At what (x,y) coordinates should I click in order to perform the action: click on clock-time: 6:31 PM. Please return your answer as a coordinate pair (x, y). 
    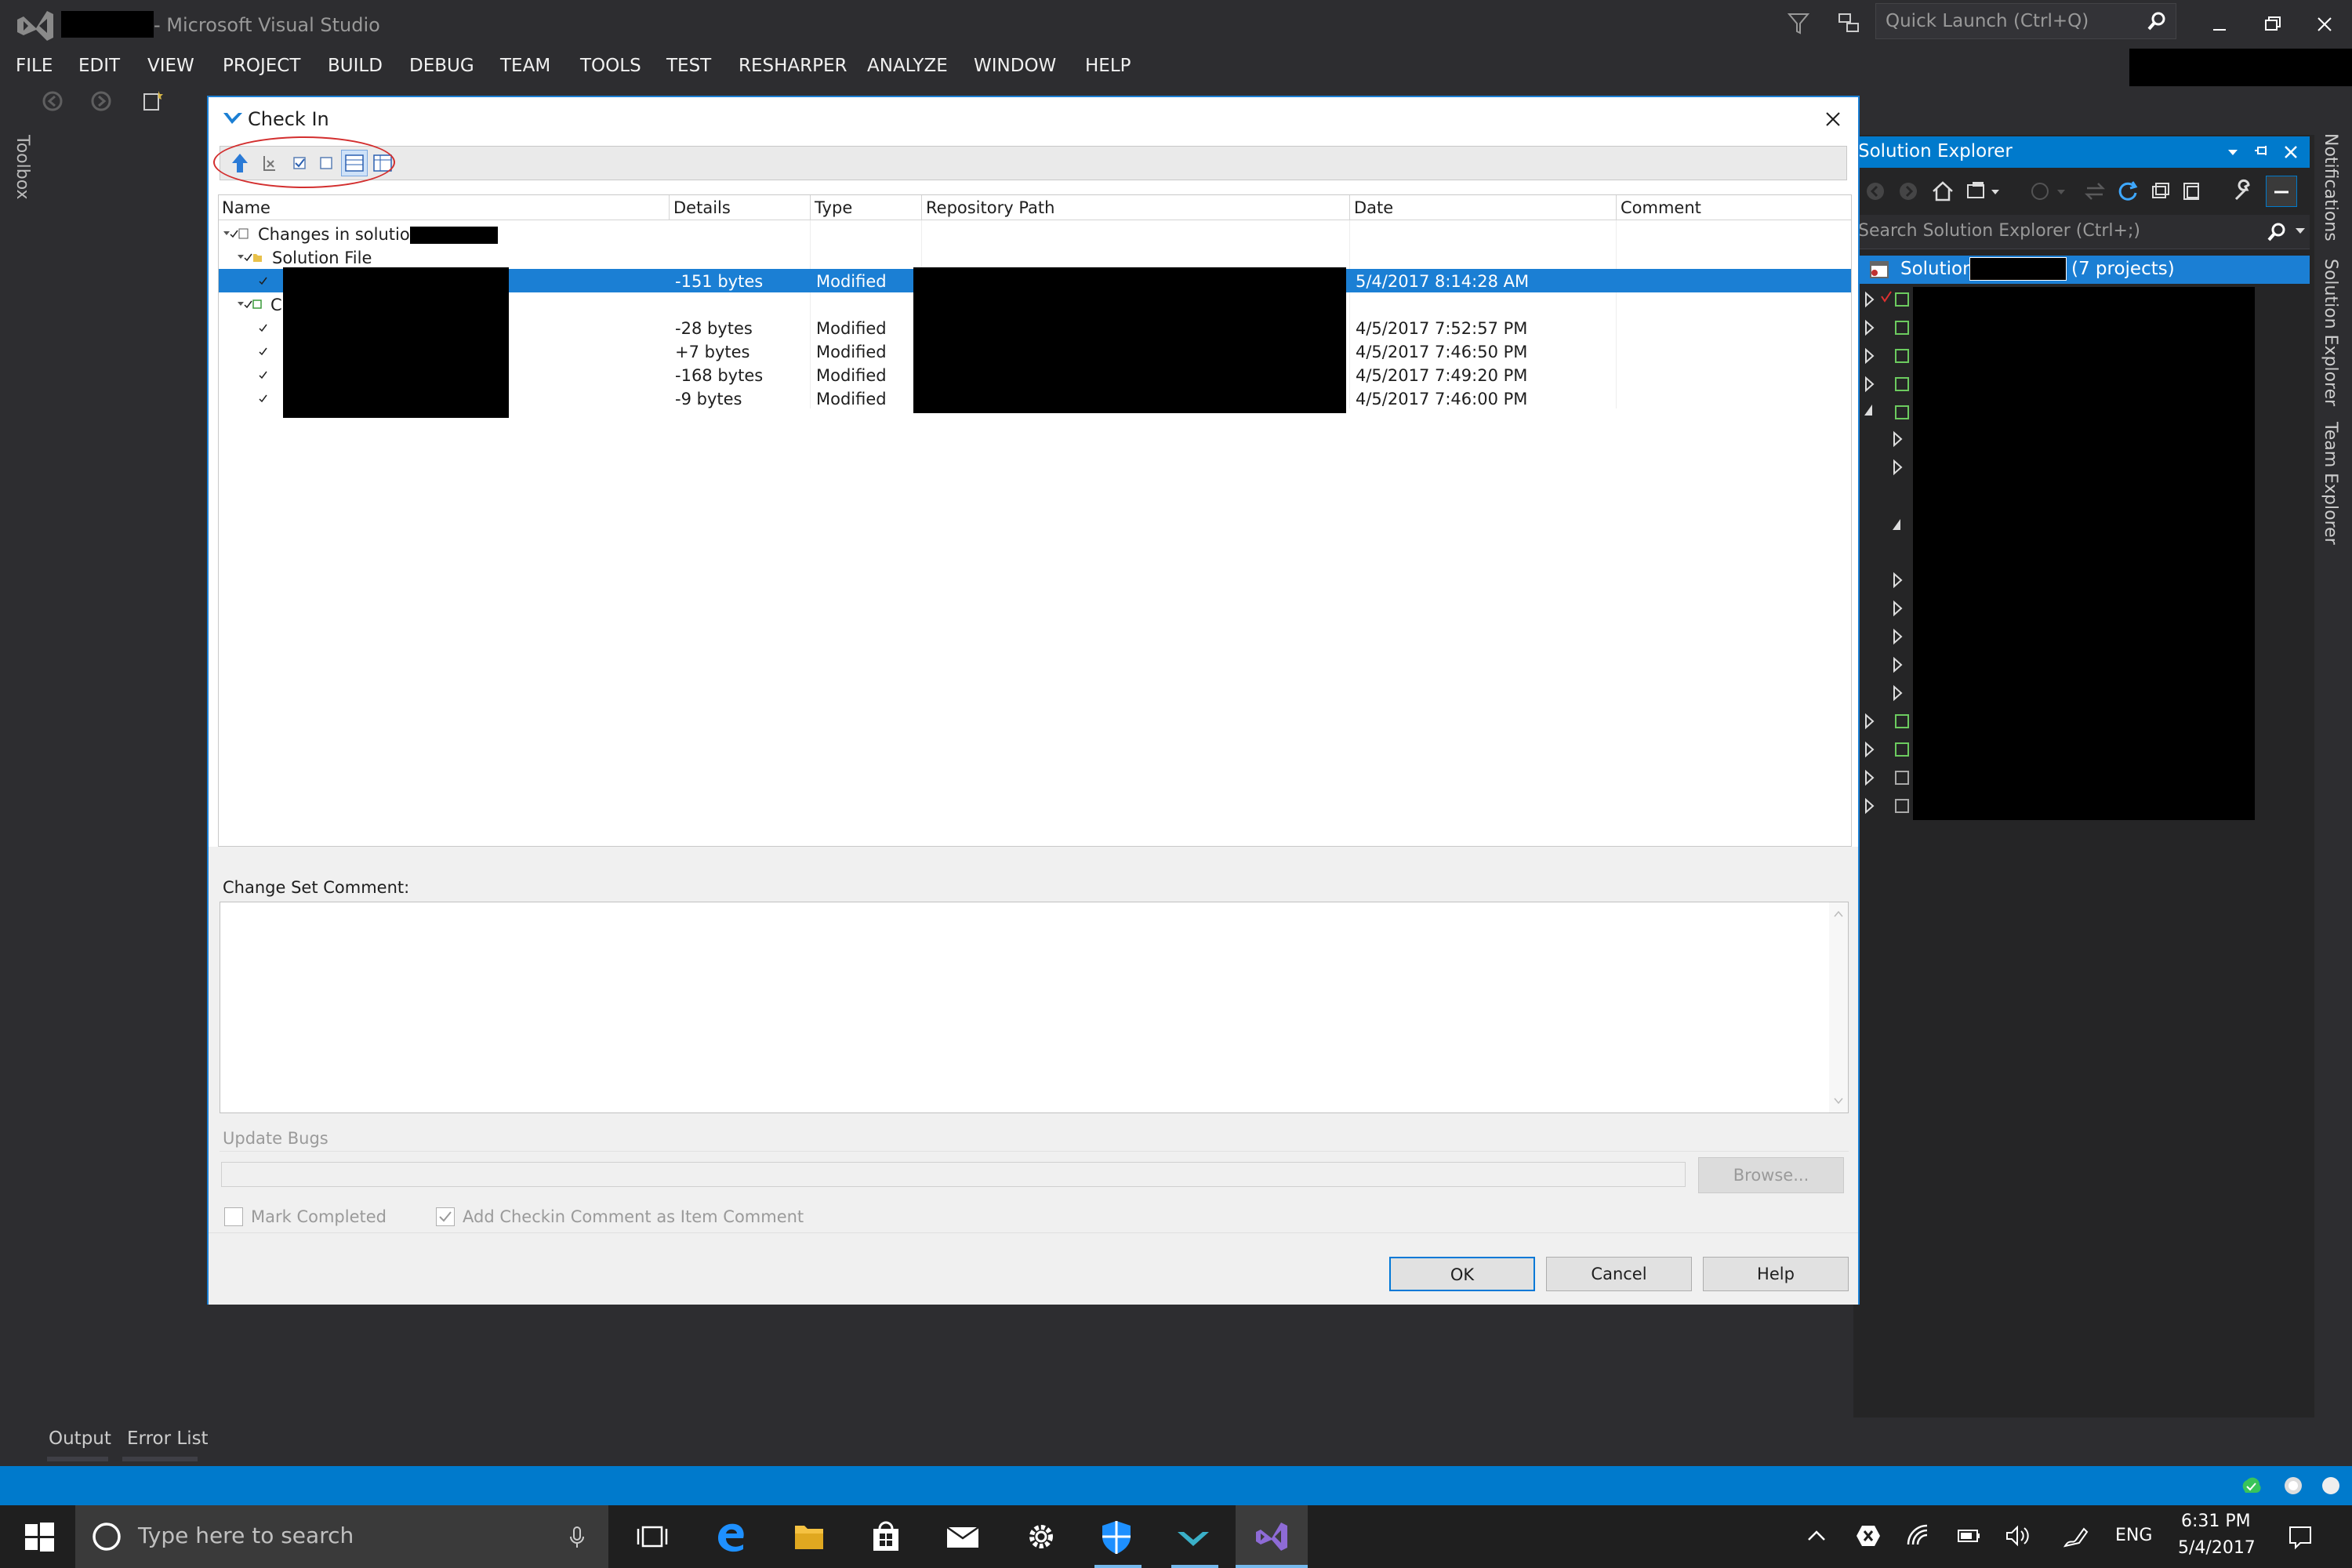
    Looking at the image, I should click on (2216, 1521).